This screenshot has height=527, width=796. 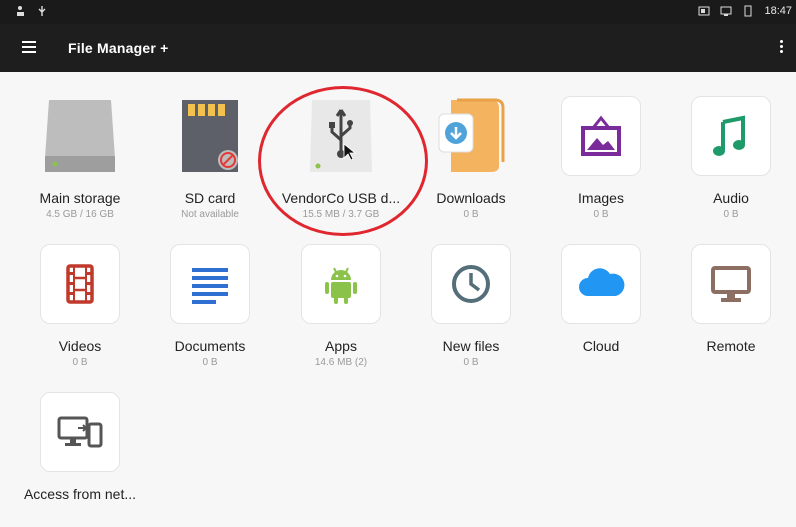 What do you see at coordinates (731, 198) in the screenshot?
I see `tile-label: Audio` at bounding box center [731, 198].